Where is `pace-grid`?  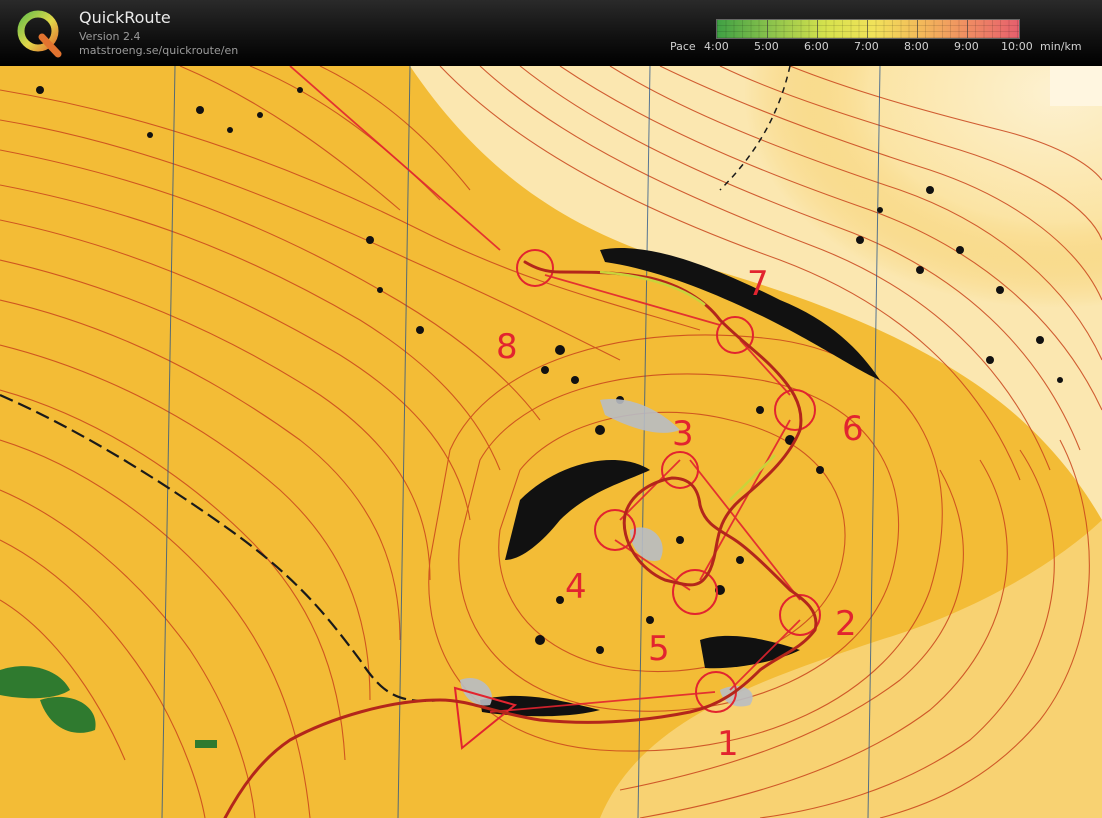 pace-grid is located at coordinates (868, 29).